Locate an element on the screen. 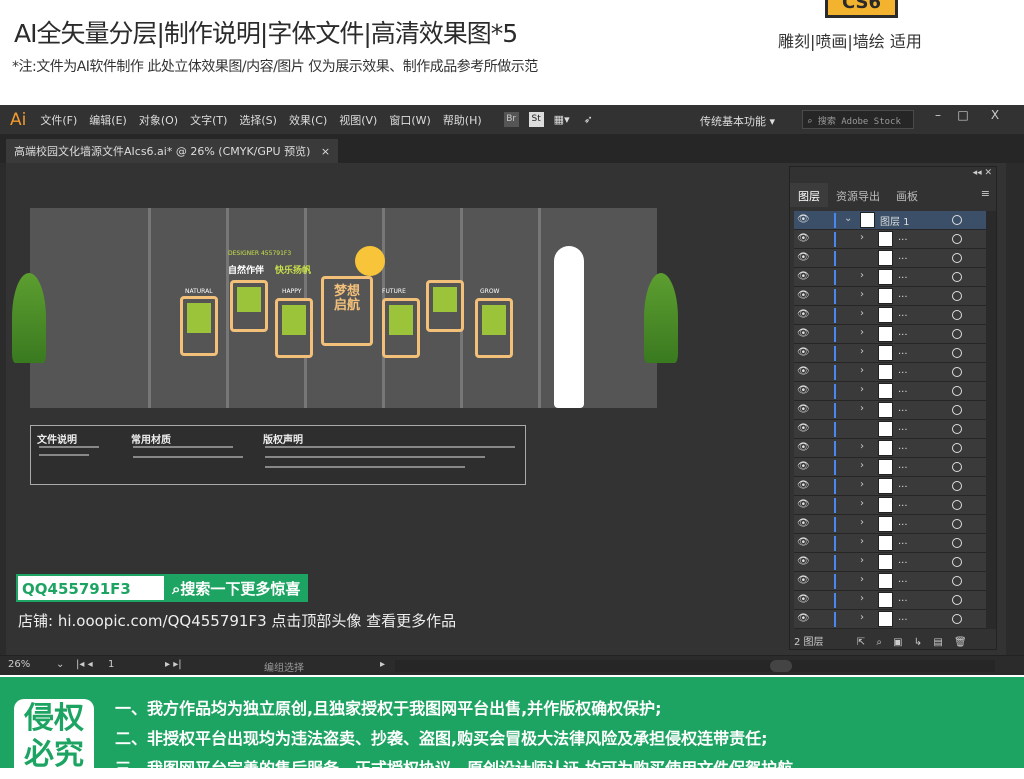  horizontal-scrollbar is located at coordinates (695, 666).